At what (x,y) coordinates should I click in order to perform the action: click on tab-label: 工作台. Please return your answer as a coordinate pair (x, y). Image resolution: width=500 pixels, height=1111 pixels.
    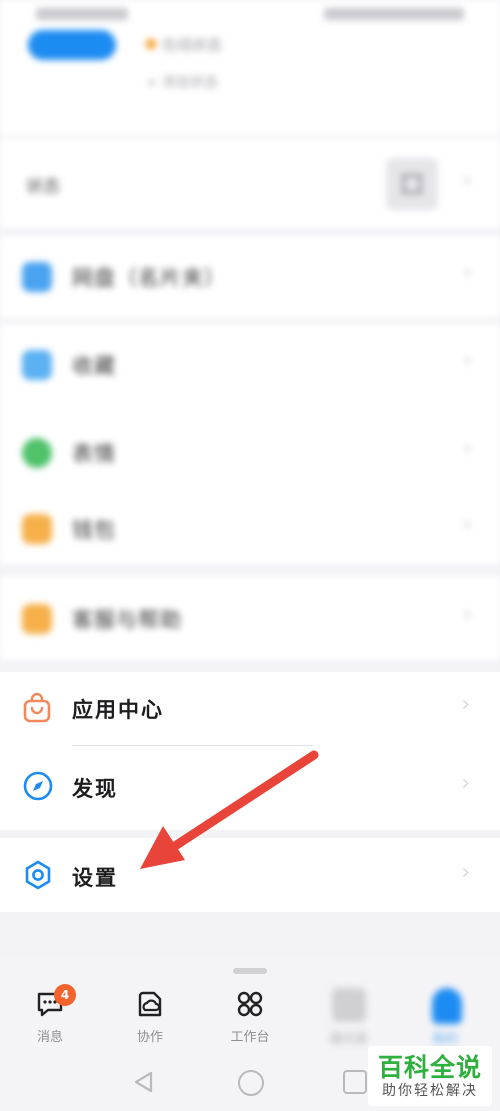
    Looking at the image, I should click on (250, 1037).